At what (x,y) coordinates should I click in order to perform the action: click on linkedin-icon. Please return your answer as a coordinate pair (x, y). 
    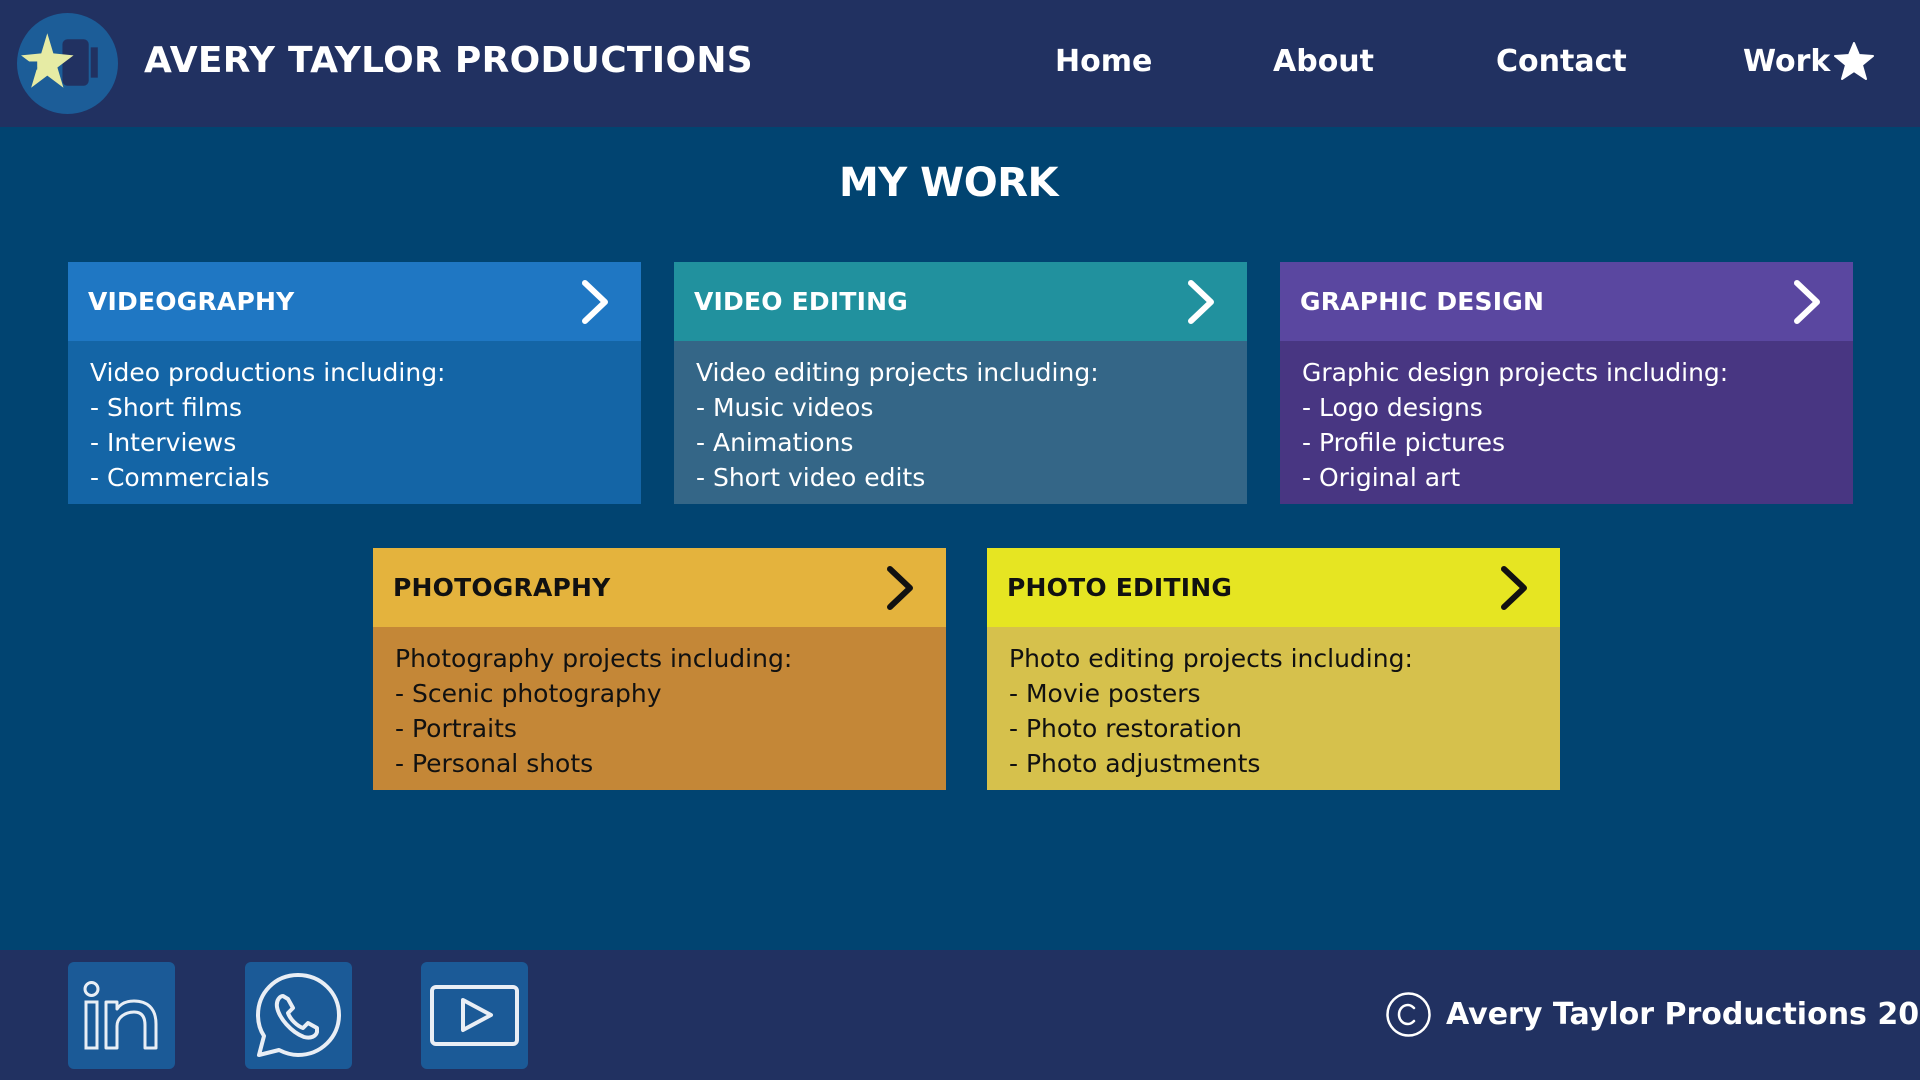
    Looking at the image, I should click on (120, 1015).